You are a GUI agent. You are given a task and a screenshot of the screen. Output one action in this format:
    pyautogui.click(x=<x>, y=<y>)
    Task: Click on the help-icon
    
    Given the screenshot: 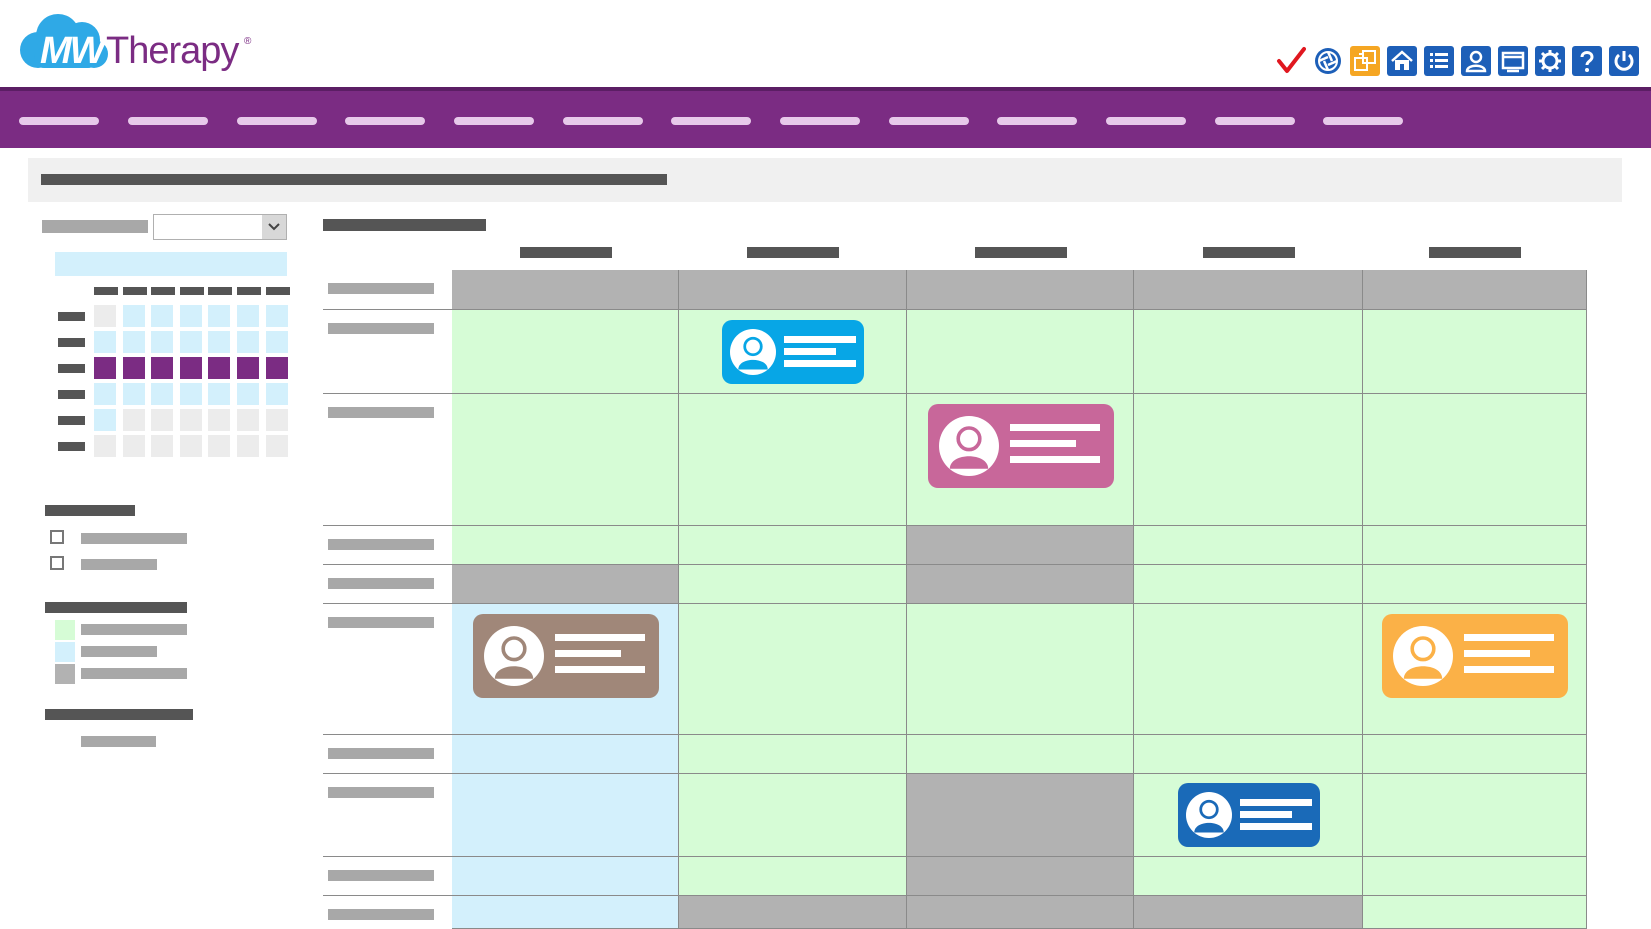 What is the action you would take?
    pyautogui.click(x=1587, y=61)
    